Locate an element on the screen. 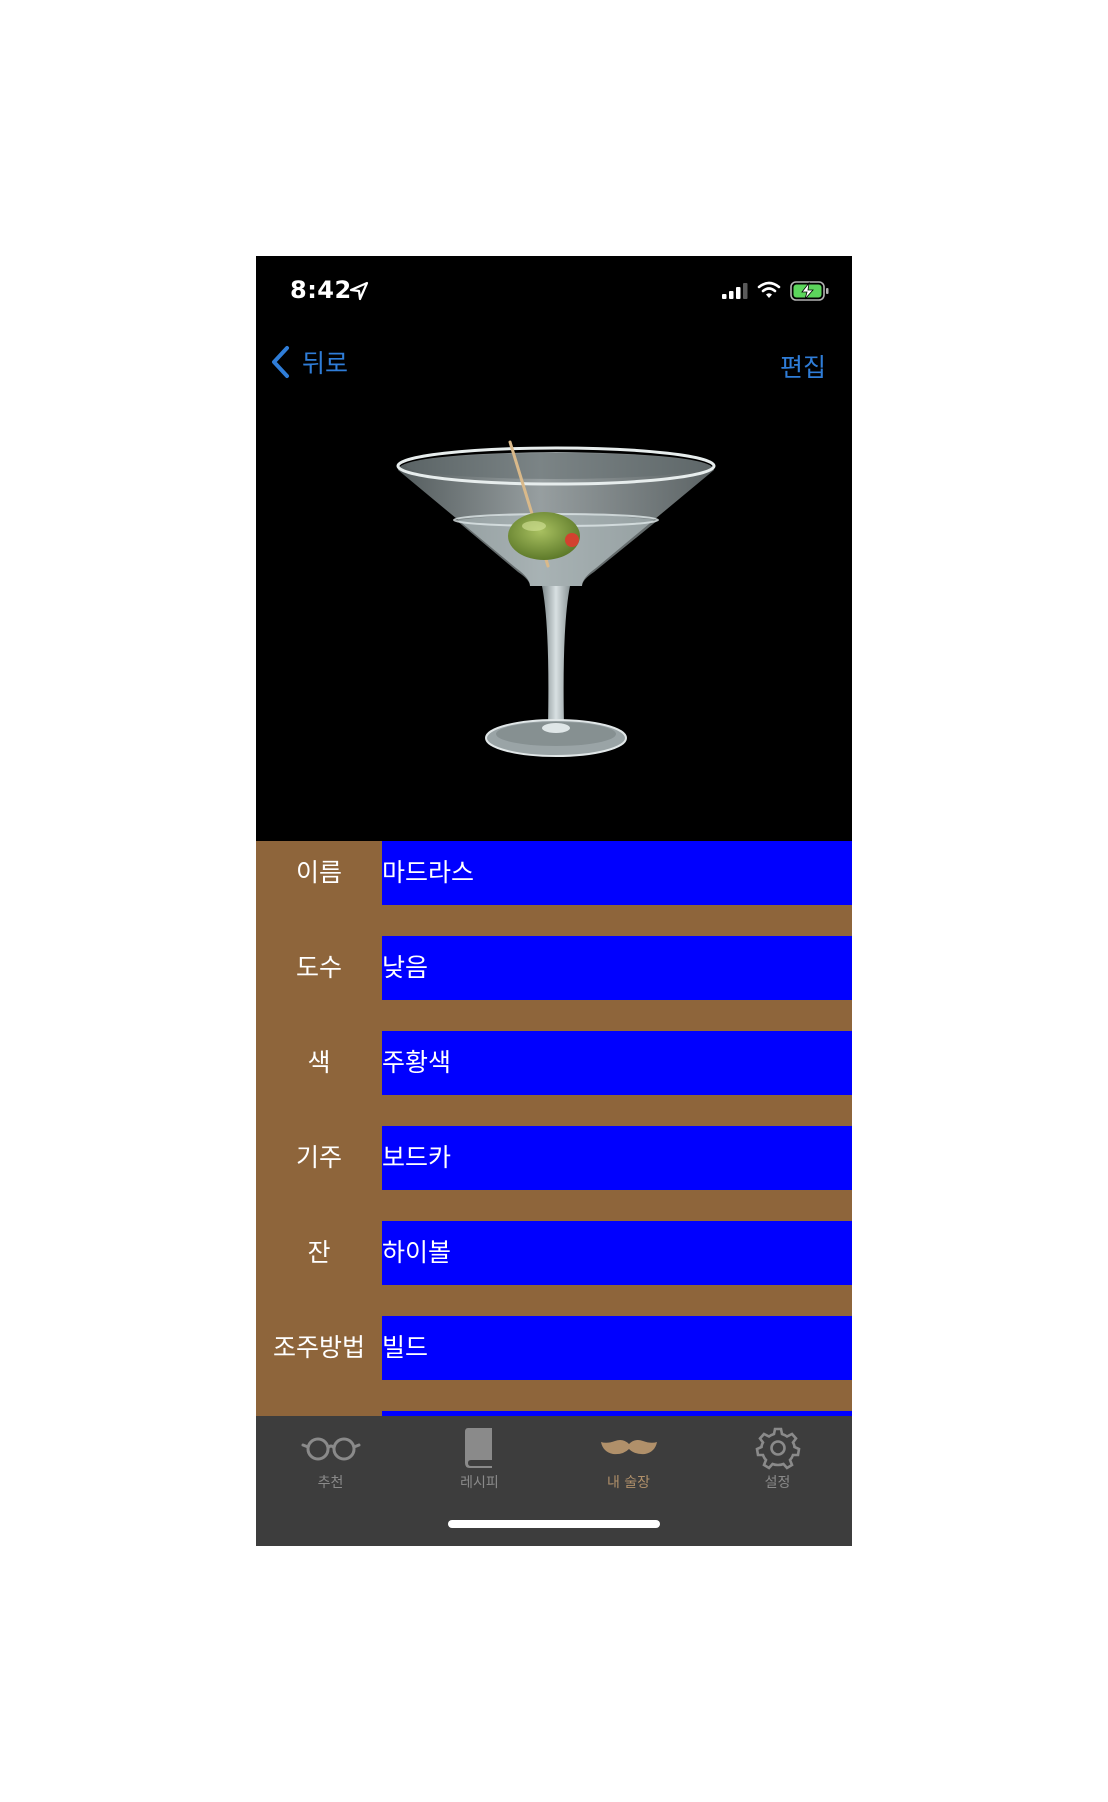 The width and height of the screenshot is (1108, 1802). tab-settings: 설정 is located at coordinates (777, 1464).